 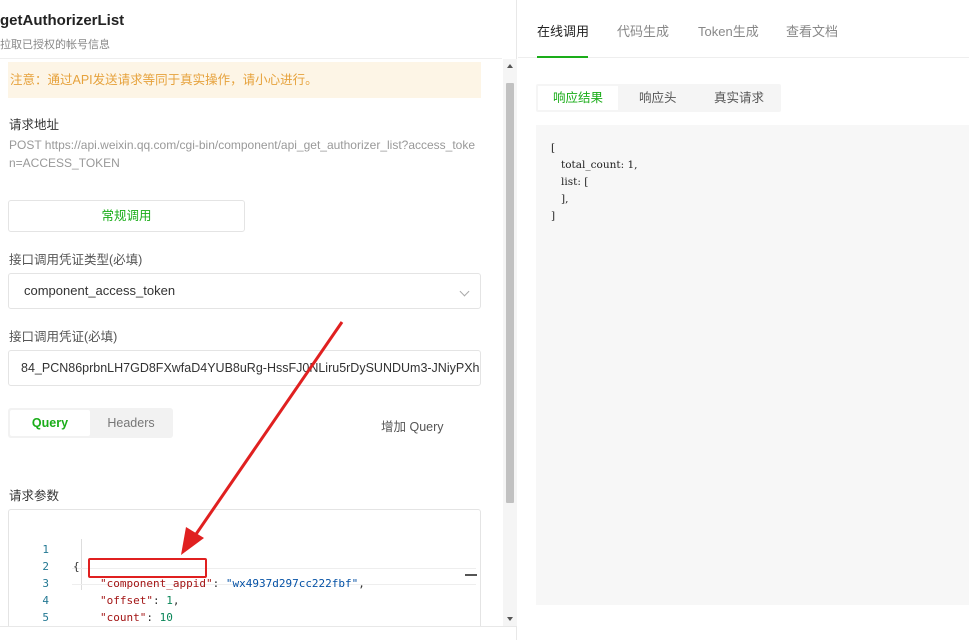 What do you see at coordinates (62, 20) in the screenshot?
I see `api-title: getAuthorizerList` at bounding box center [62, 20].